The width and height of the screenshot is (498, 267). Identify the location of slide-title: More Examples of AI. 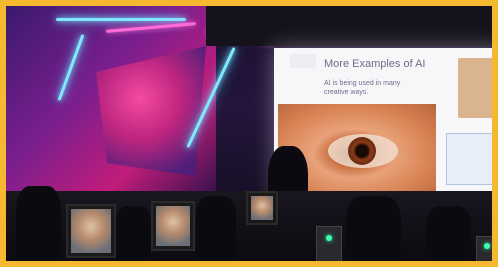
(375, 64).